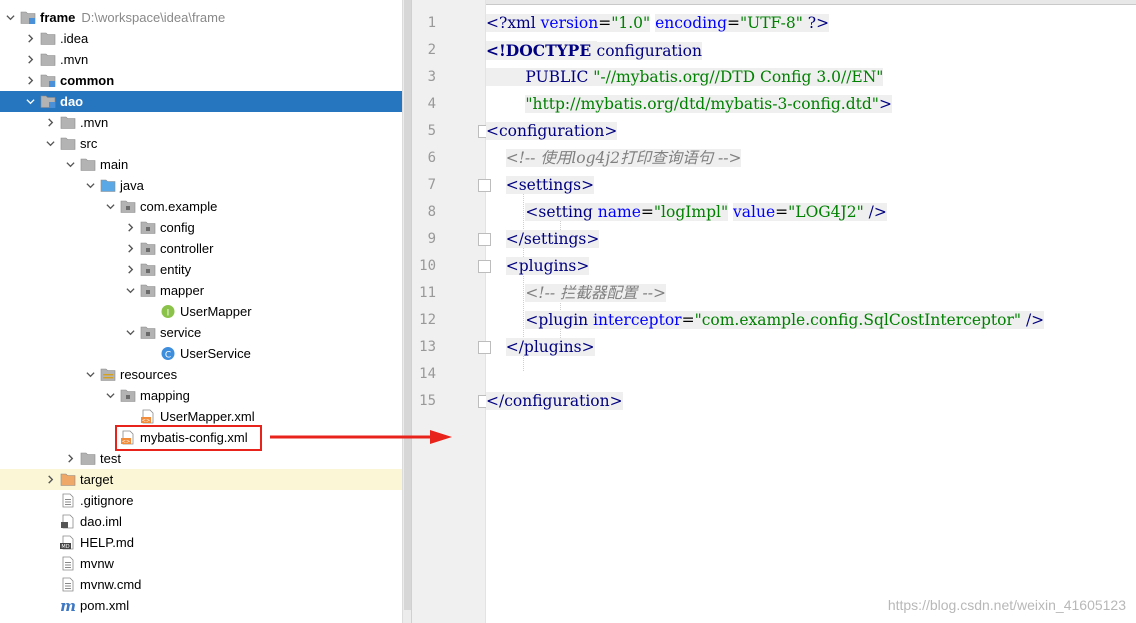  Describe the element at coordinates (89, 143) in the screenshot. I see `tree-item-label: src` at that location.